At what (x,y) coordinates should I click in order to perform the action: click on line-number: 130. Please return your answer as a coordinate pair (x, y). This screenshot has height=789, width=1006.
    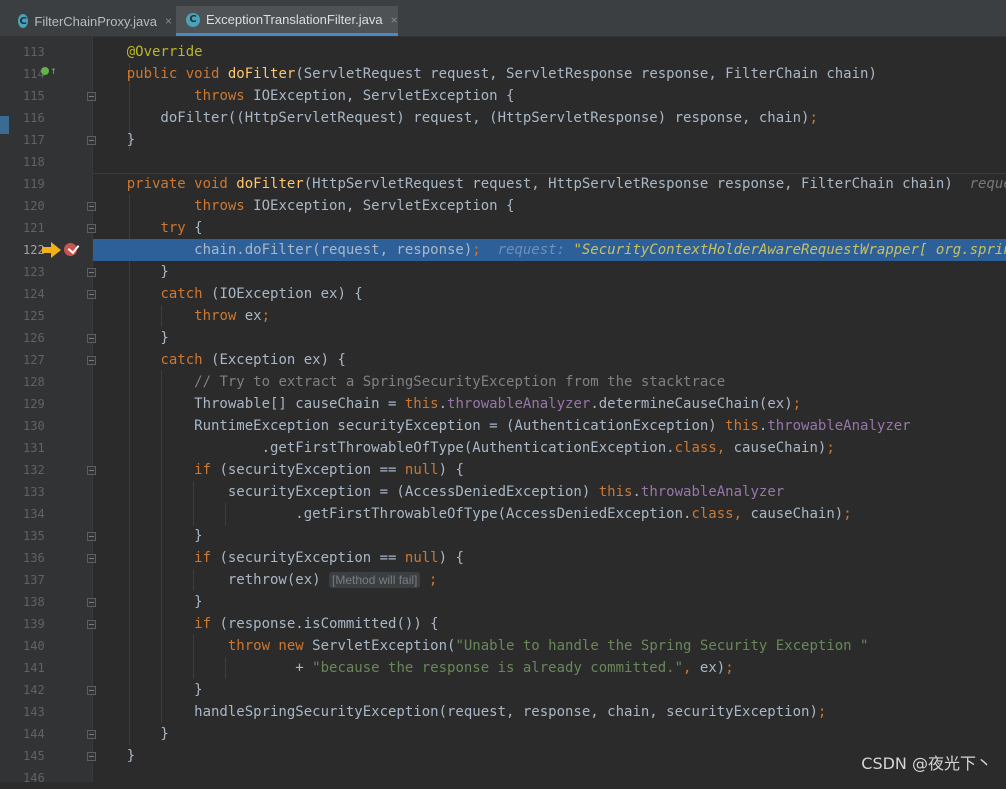
    Looking at the image, I should click on (38, 426).